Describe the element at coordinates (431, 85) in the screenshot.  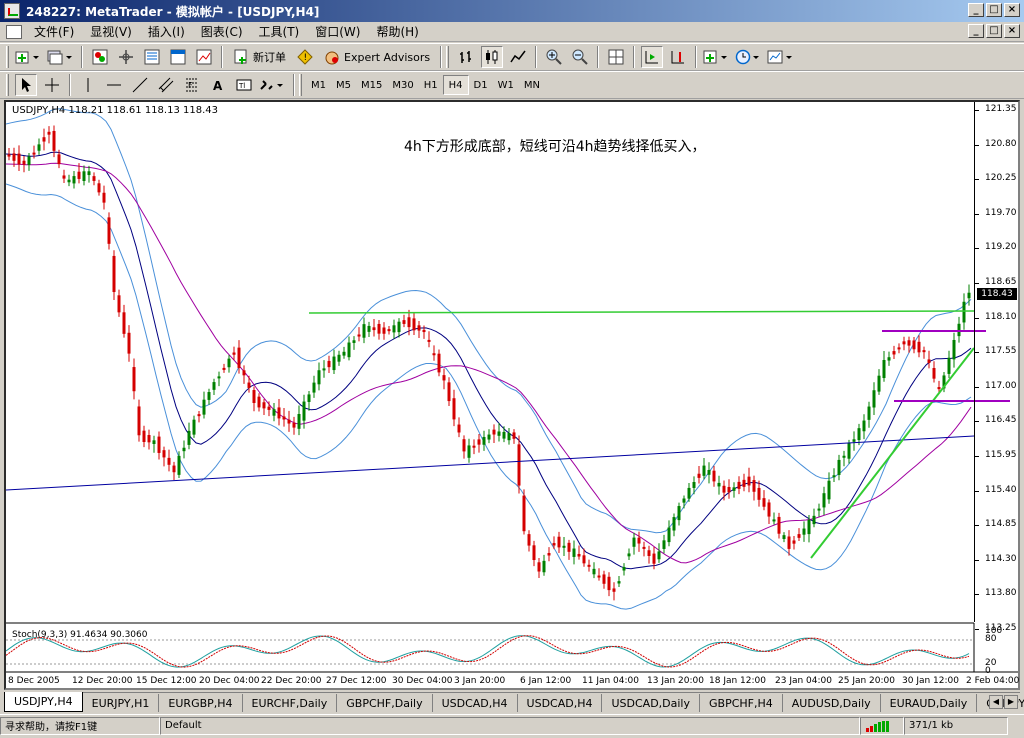
I see `timeframe-h1: H1` at that location.